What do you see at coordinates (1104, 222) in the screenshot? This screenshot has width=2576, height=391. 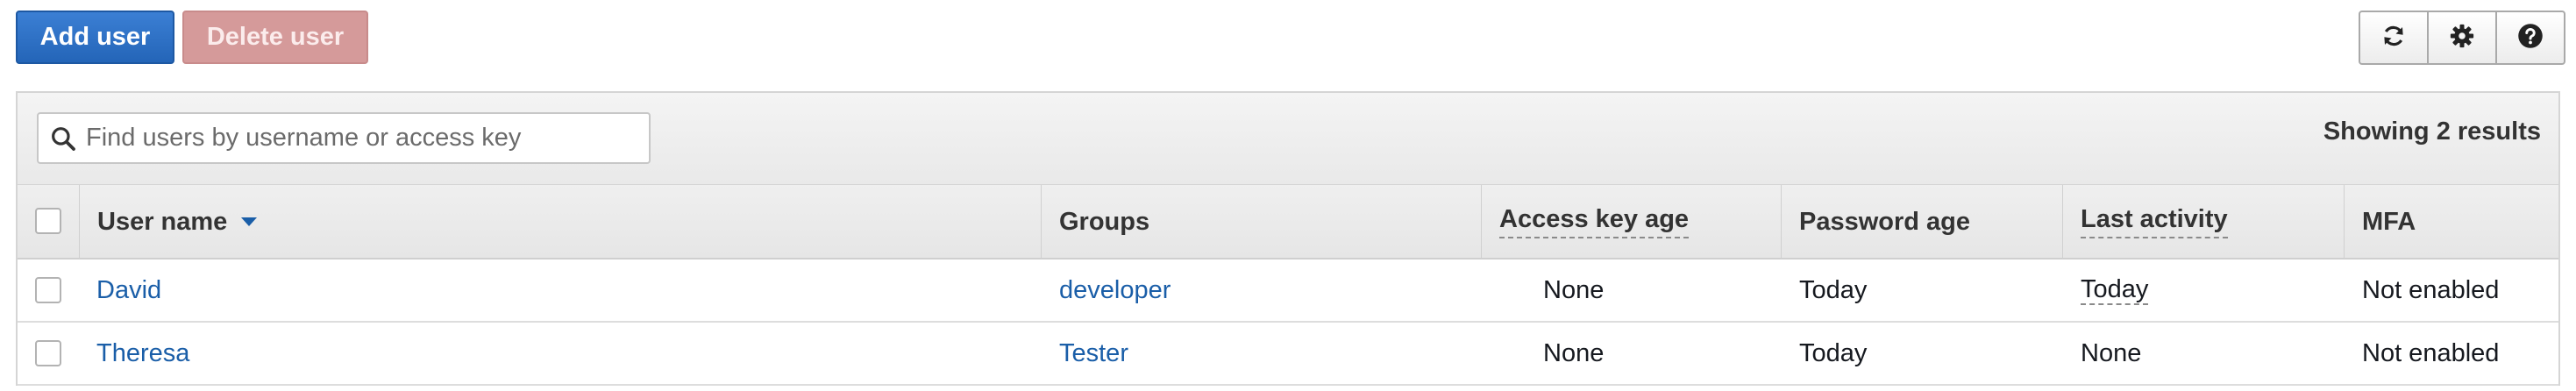 I see `column-label: Groups` at bounding box center [1104, 222].